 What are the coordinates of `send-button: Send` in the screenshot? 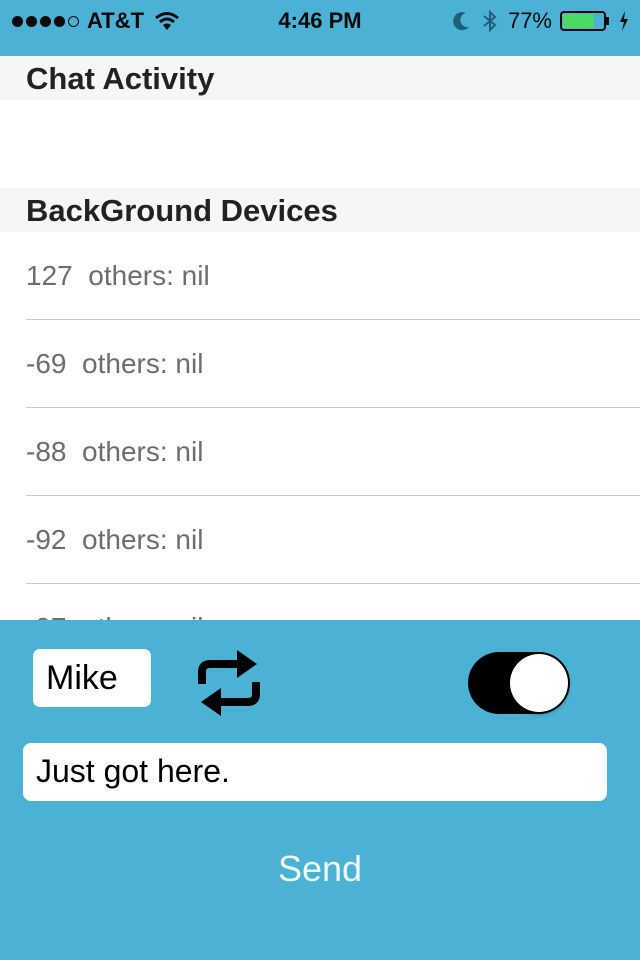 It's located at (320, 872).